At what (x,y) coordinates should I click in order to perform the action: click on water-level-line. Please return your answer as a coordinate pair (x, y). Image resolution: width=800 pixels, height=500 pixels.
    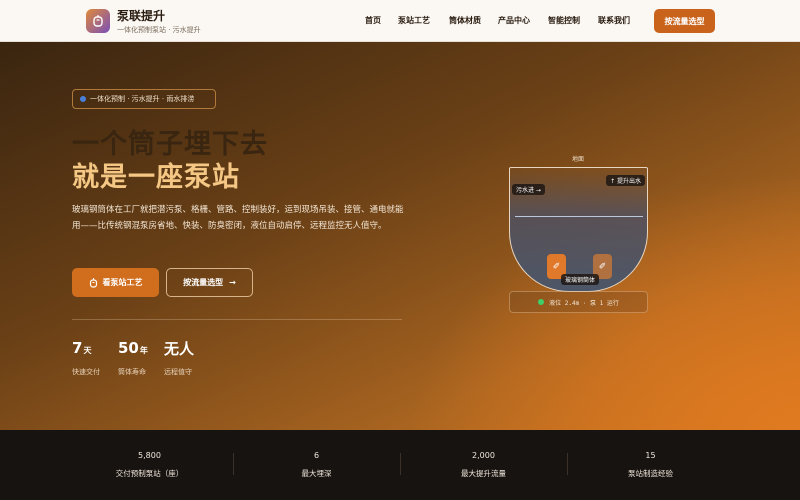
    Looking at the image, I should click on (579, 216).